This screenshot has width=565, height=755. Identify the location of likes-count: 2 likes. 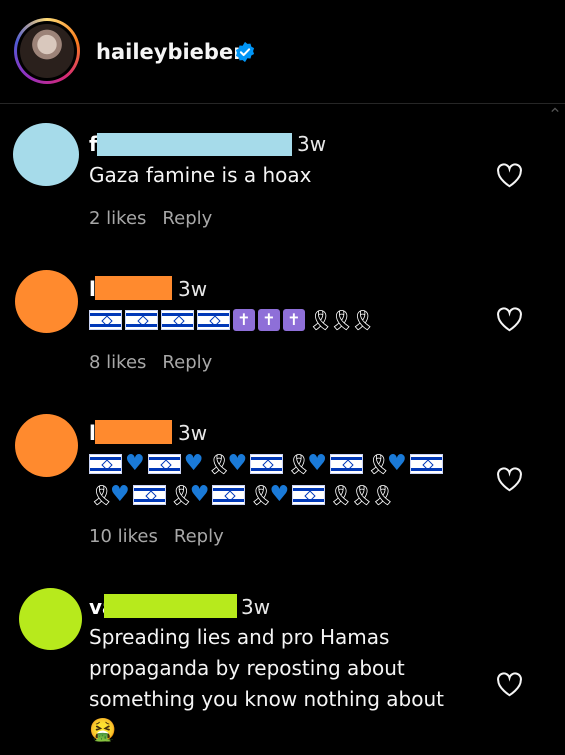
(117, 218).